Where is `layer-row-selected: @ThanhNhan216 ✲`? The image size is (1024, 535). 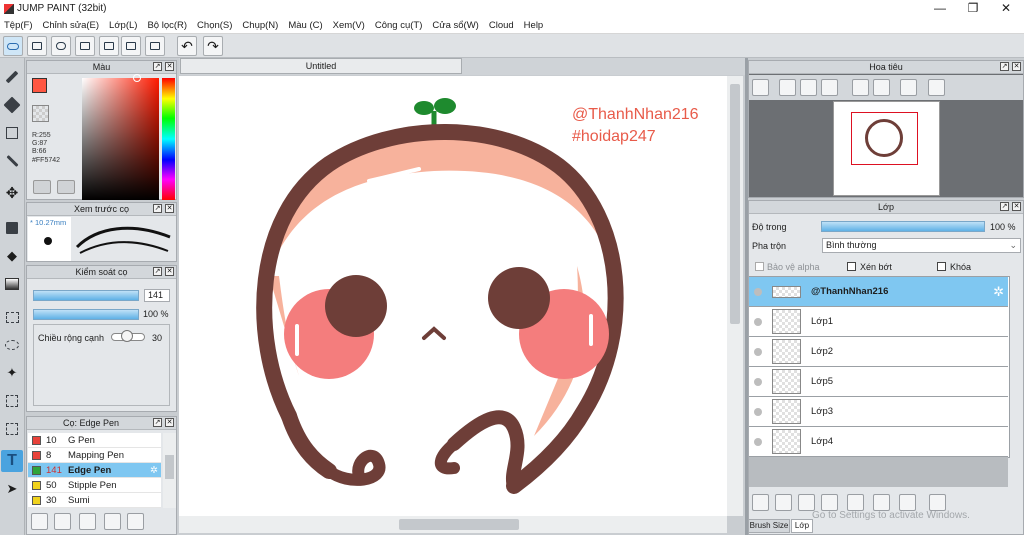 layer-row-selected: @ThanhNhan216 ✲ is located at coordinates (878, 292).